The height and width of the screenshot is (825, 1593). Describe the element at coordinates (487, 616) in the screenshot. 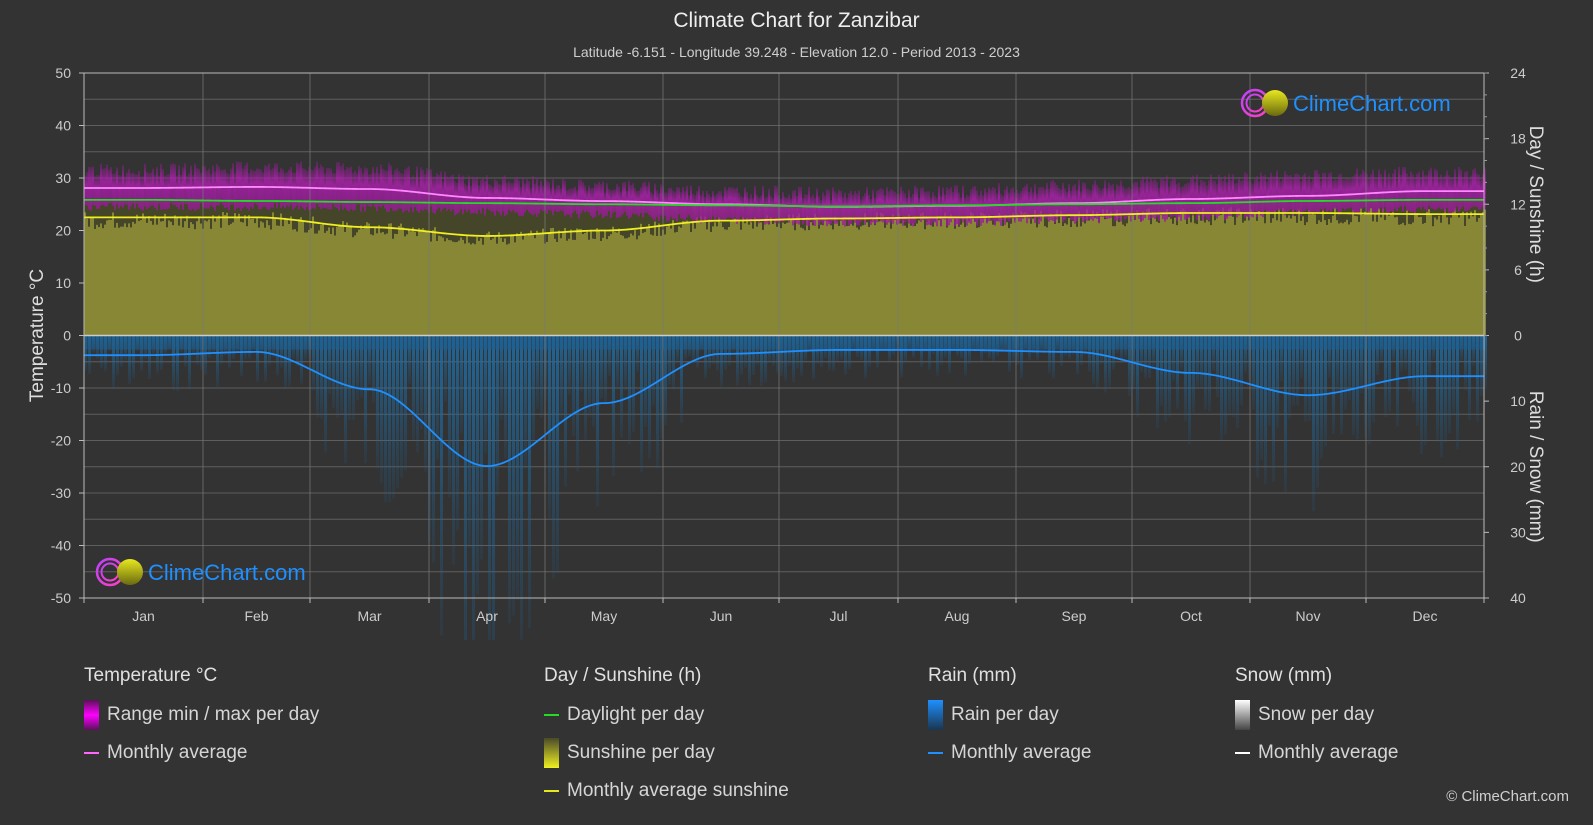

I see `x-tick-label: Apr` at that location.